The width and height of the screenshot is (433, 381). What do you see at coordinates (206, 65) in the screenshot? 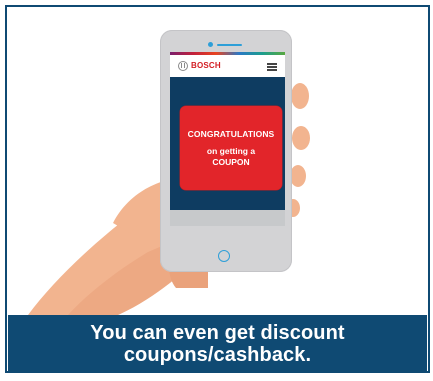
I see `brand-name: BOSCH` at bounding box center [206, 65].